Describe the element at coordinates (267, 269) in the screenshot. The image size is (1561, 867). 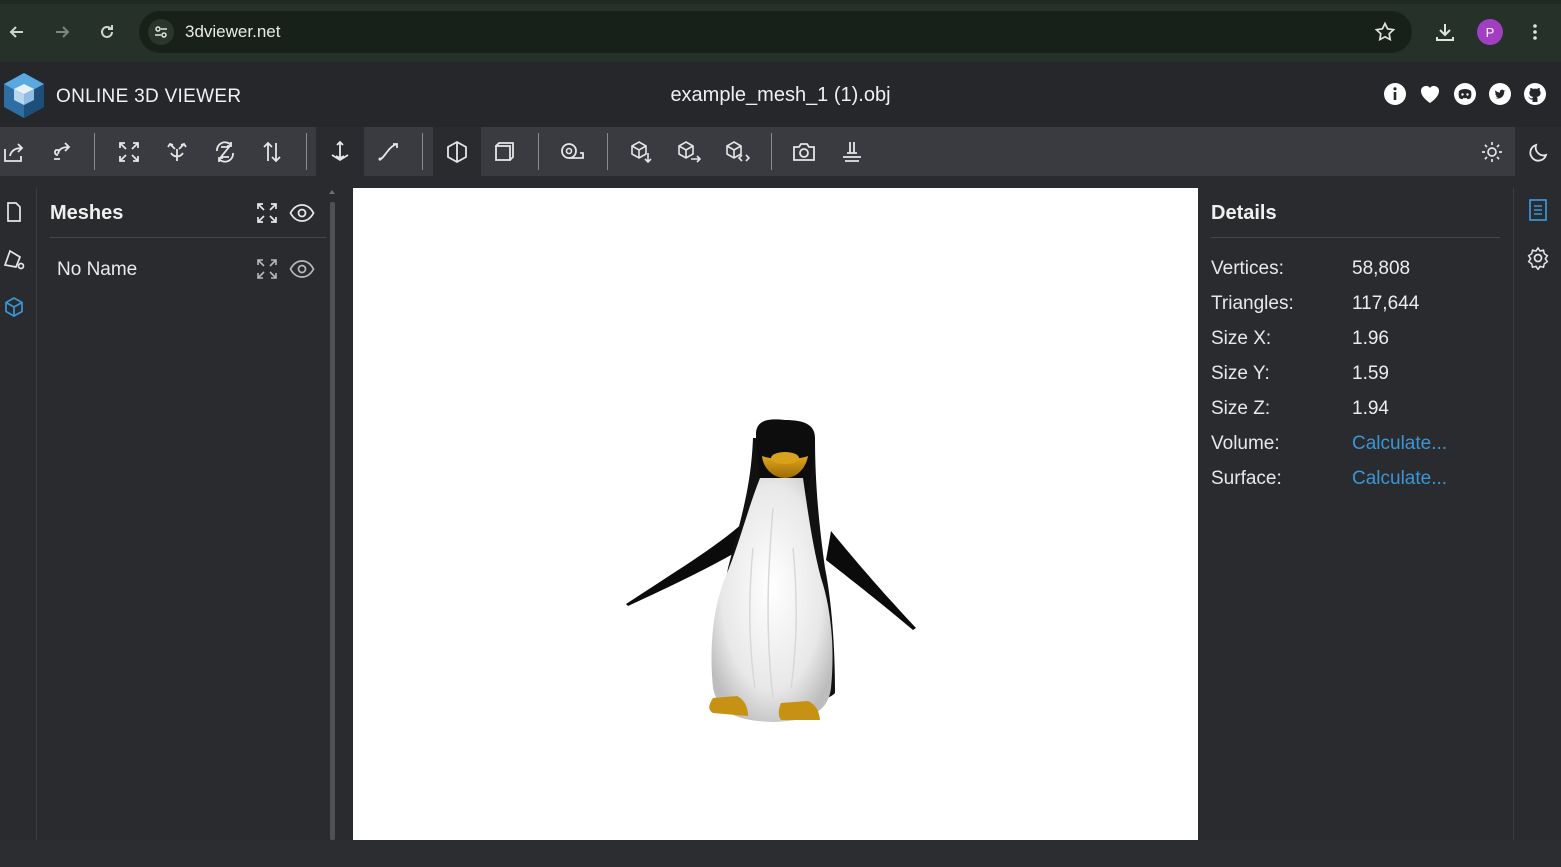
I see `fit-mesh-button` at that location.